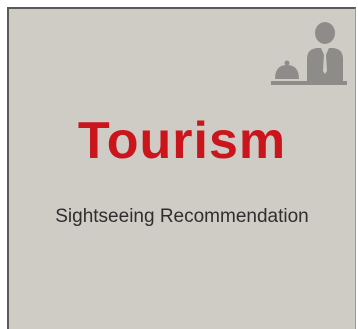 Image resolution: width=358 pixels, height=329 pixels. I want to click on concierge-icon, so click(309, 53).